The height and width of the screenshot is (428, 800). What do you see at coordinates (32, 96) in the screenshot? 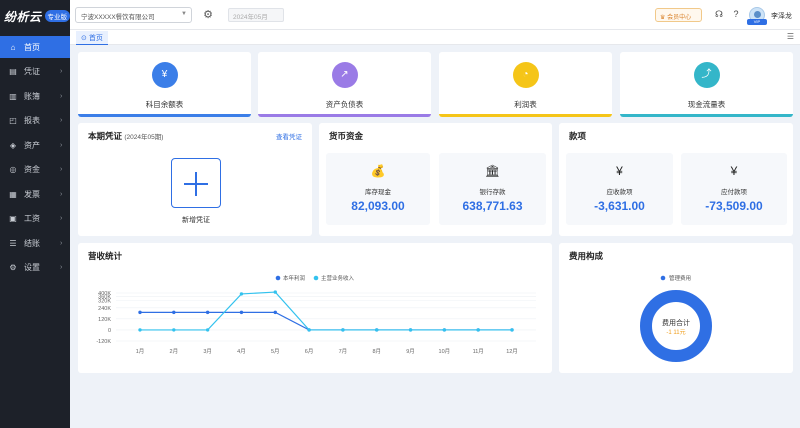
I see `sidebar-item-label: 账簿` at bounding box center [32, 96].